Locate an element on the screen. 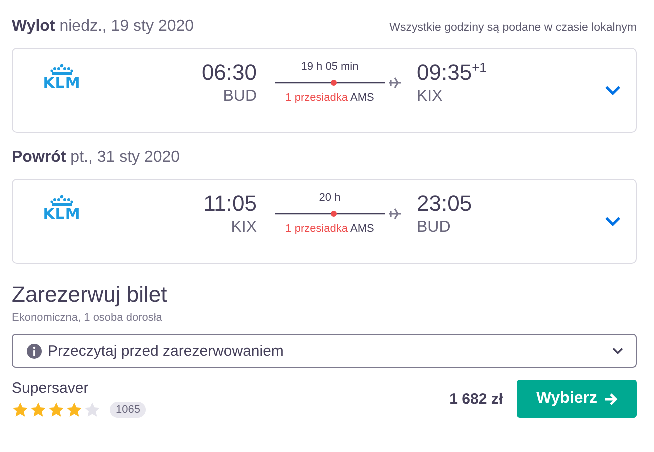 Image resolution: width=654 pixels, height=452 pixels. departure-airport: KIX is located at coordinates (243, 228).